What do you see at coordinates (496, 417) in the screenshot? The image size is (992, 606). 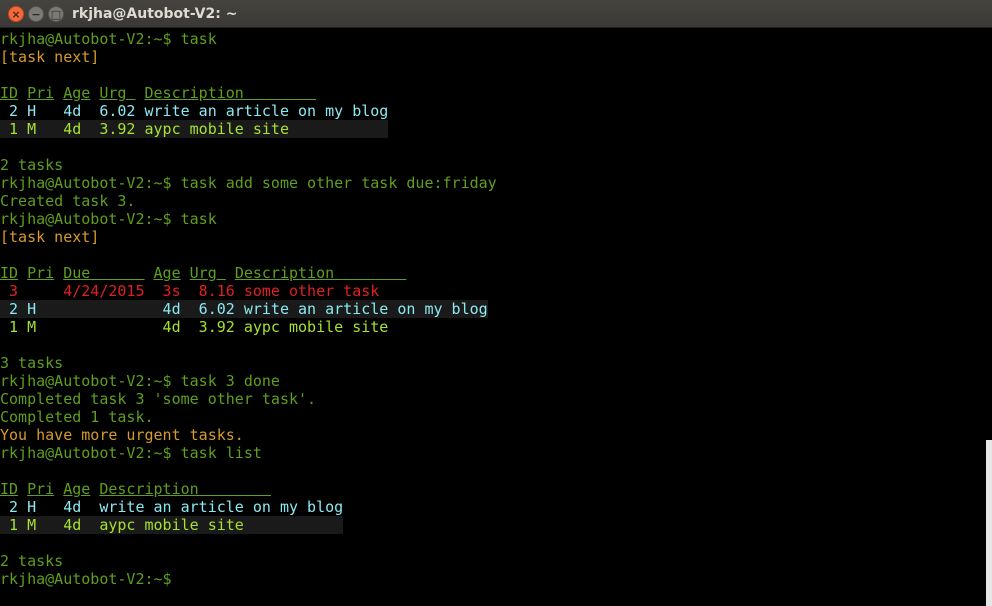 I see `terminal-line: Completed 1 task.` at bounding box center [496, 417].